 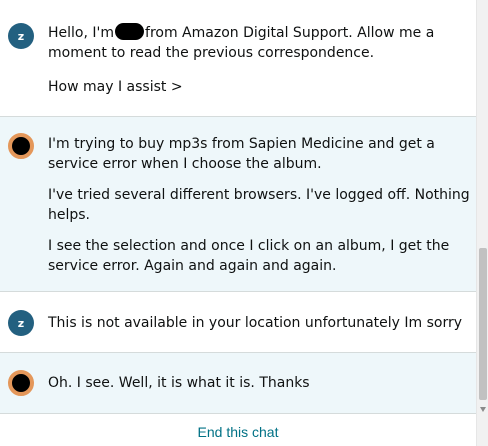 What do you see at coordinates (290, 33) in the screenshot?
I see `message-text-part: from Amazon Digital Support. Allow me a` at bounding box center [290, 33].